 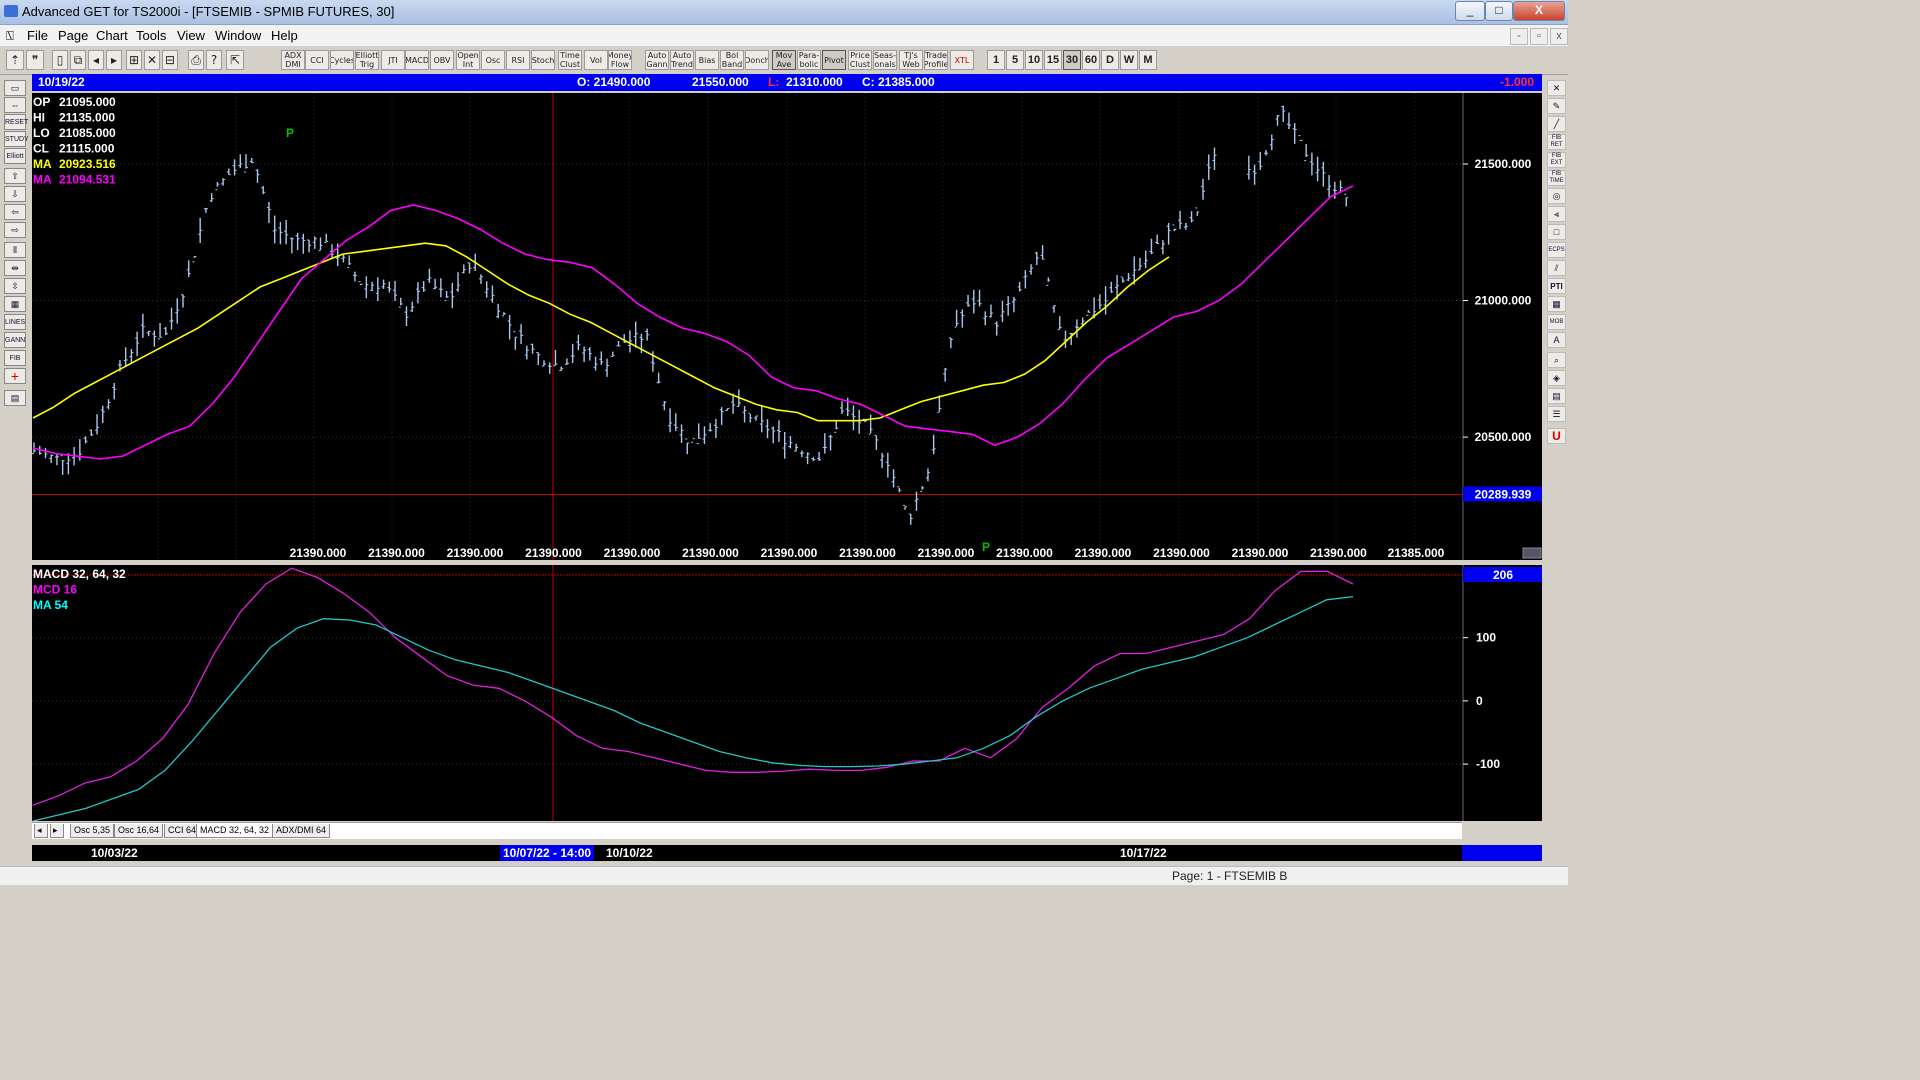 I want to click on study-button-bol-band: Bol Band, so click(x=732, y=60).